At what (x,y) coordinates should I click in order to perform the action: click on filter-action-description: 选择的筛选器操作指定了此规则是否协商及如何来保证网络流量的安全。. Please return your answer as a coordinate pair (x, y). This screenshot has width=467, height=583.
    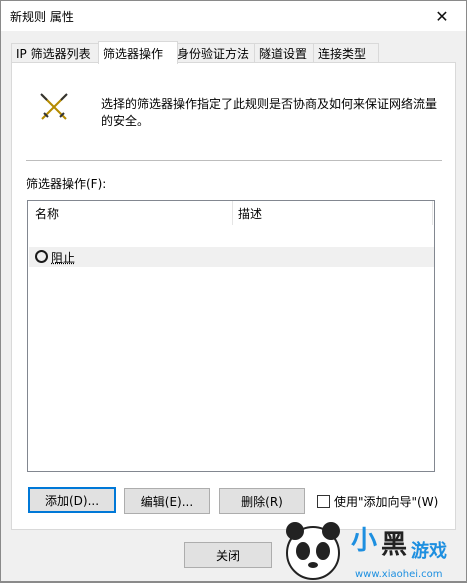
    Looking at the image, I should click on (272, 113).